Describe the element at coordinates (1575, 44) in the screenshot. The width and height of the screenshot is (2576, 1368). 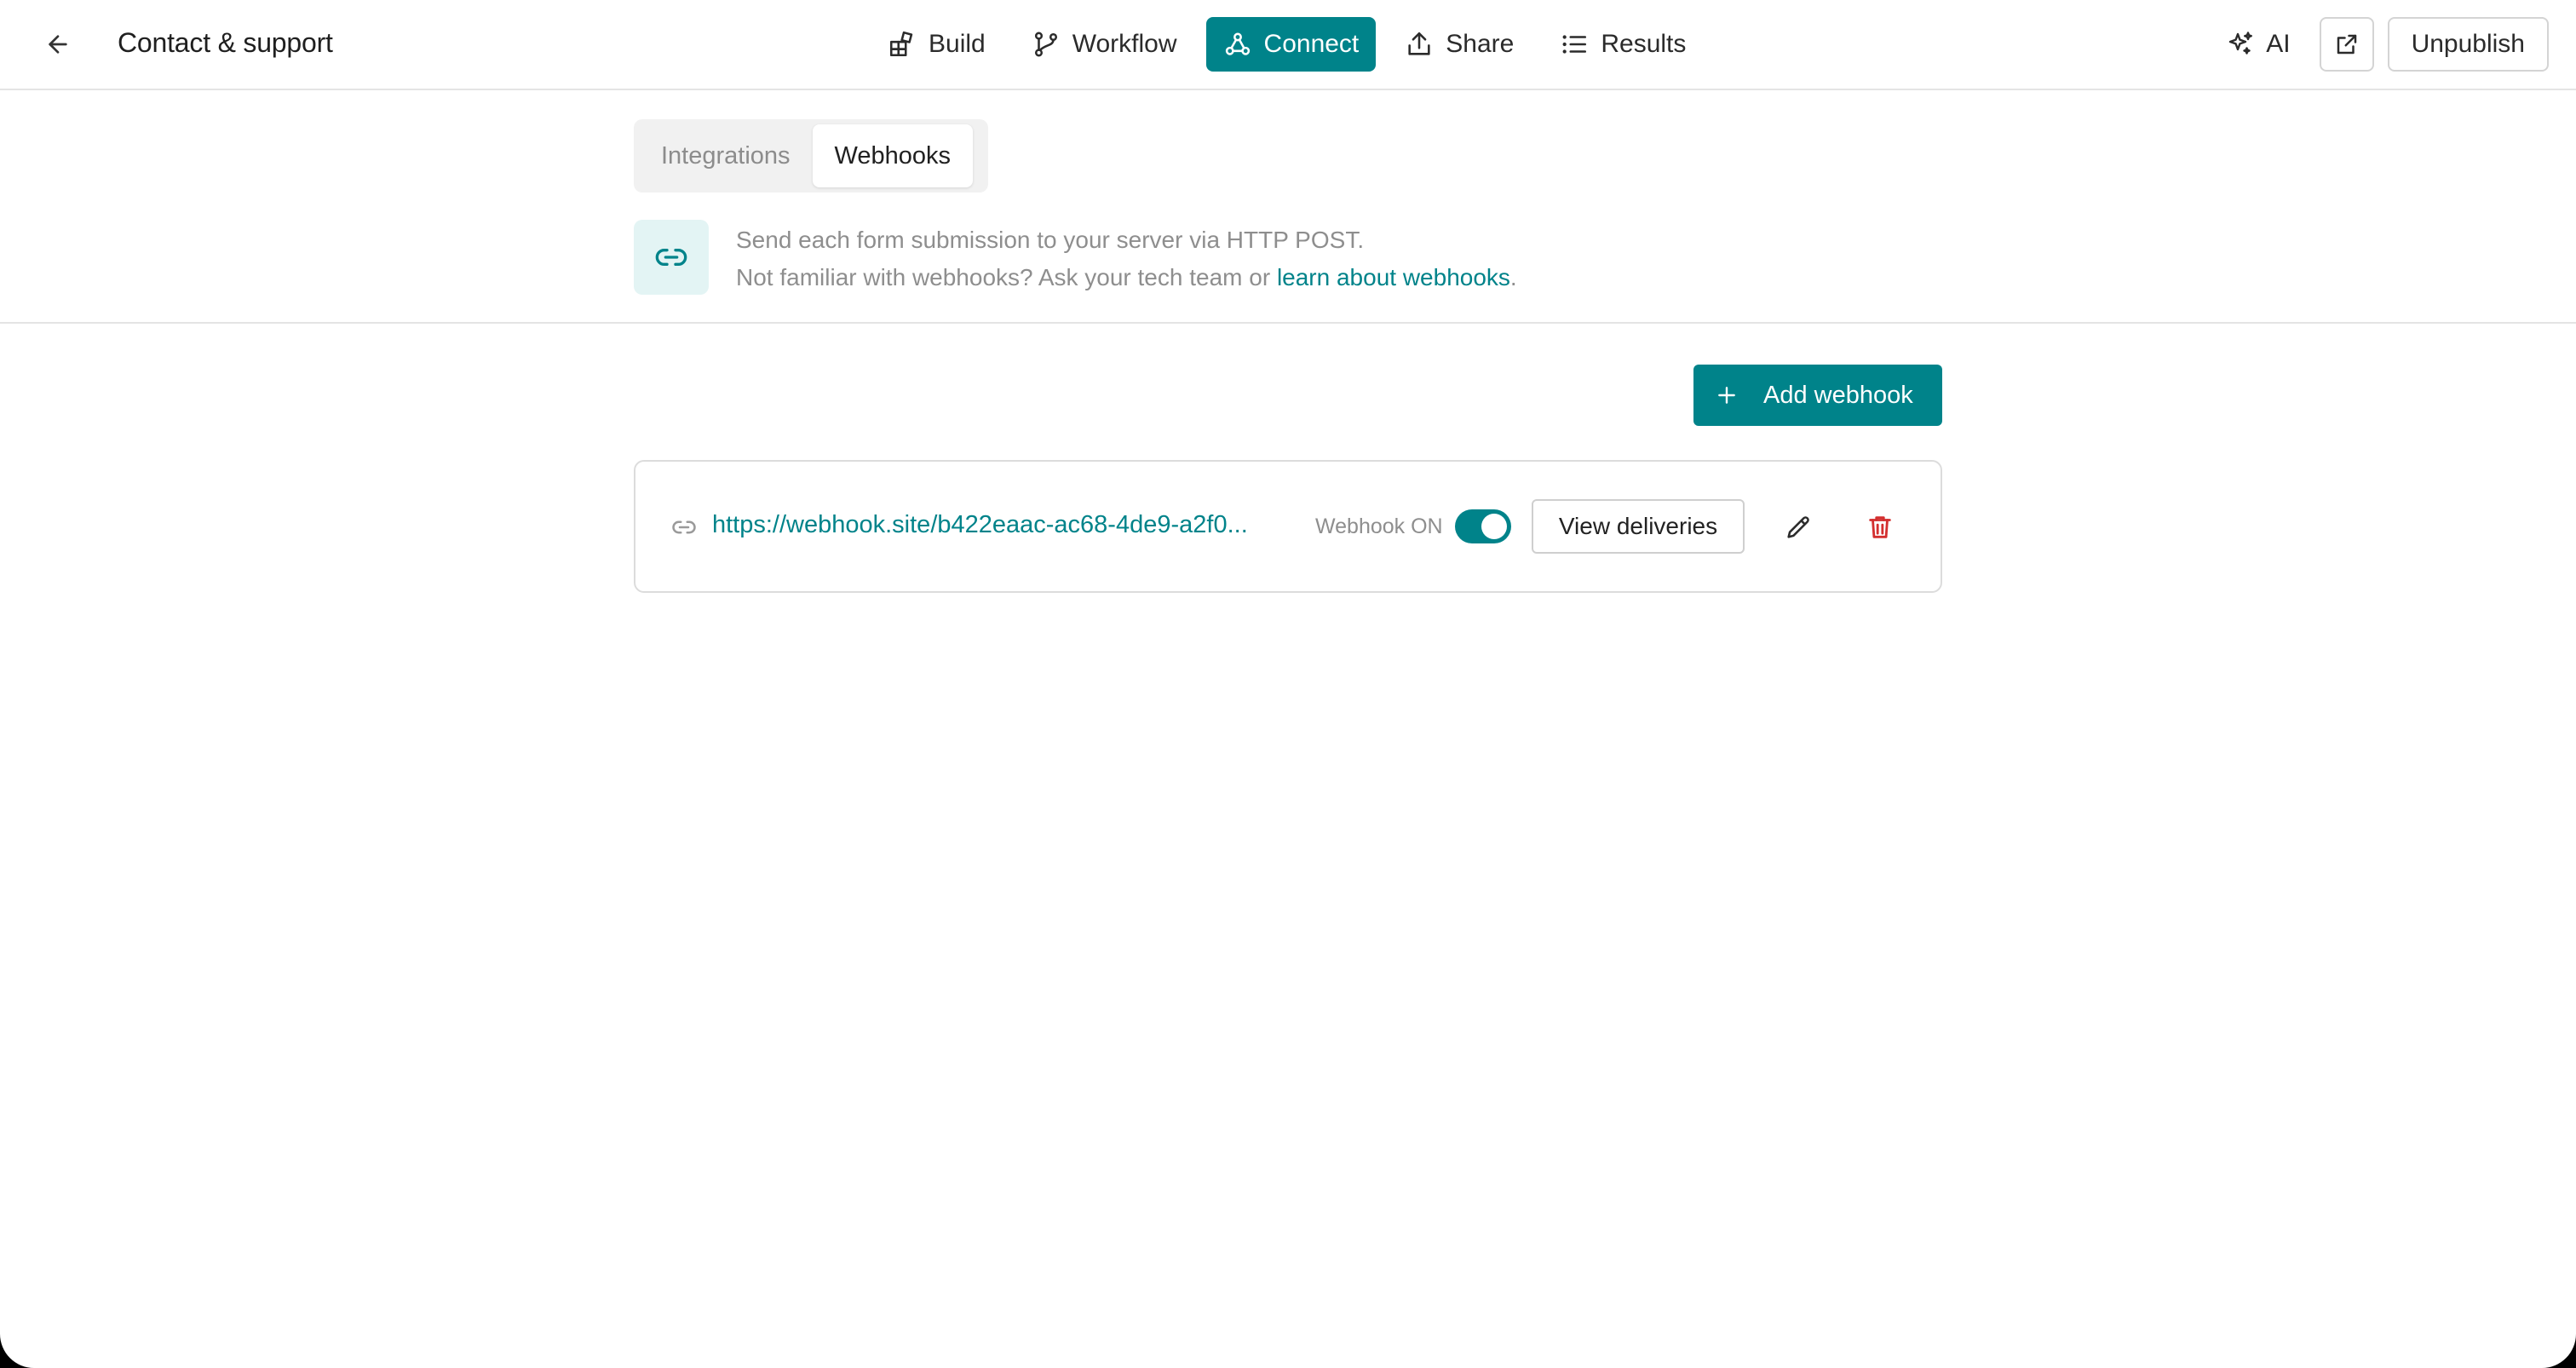
I see `results-icon` at that location.